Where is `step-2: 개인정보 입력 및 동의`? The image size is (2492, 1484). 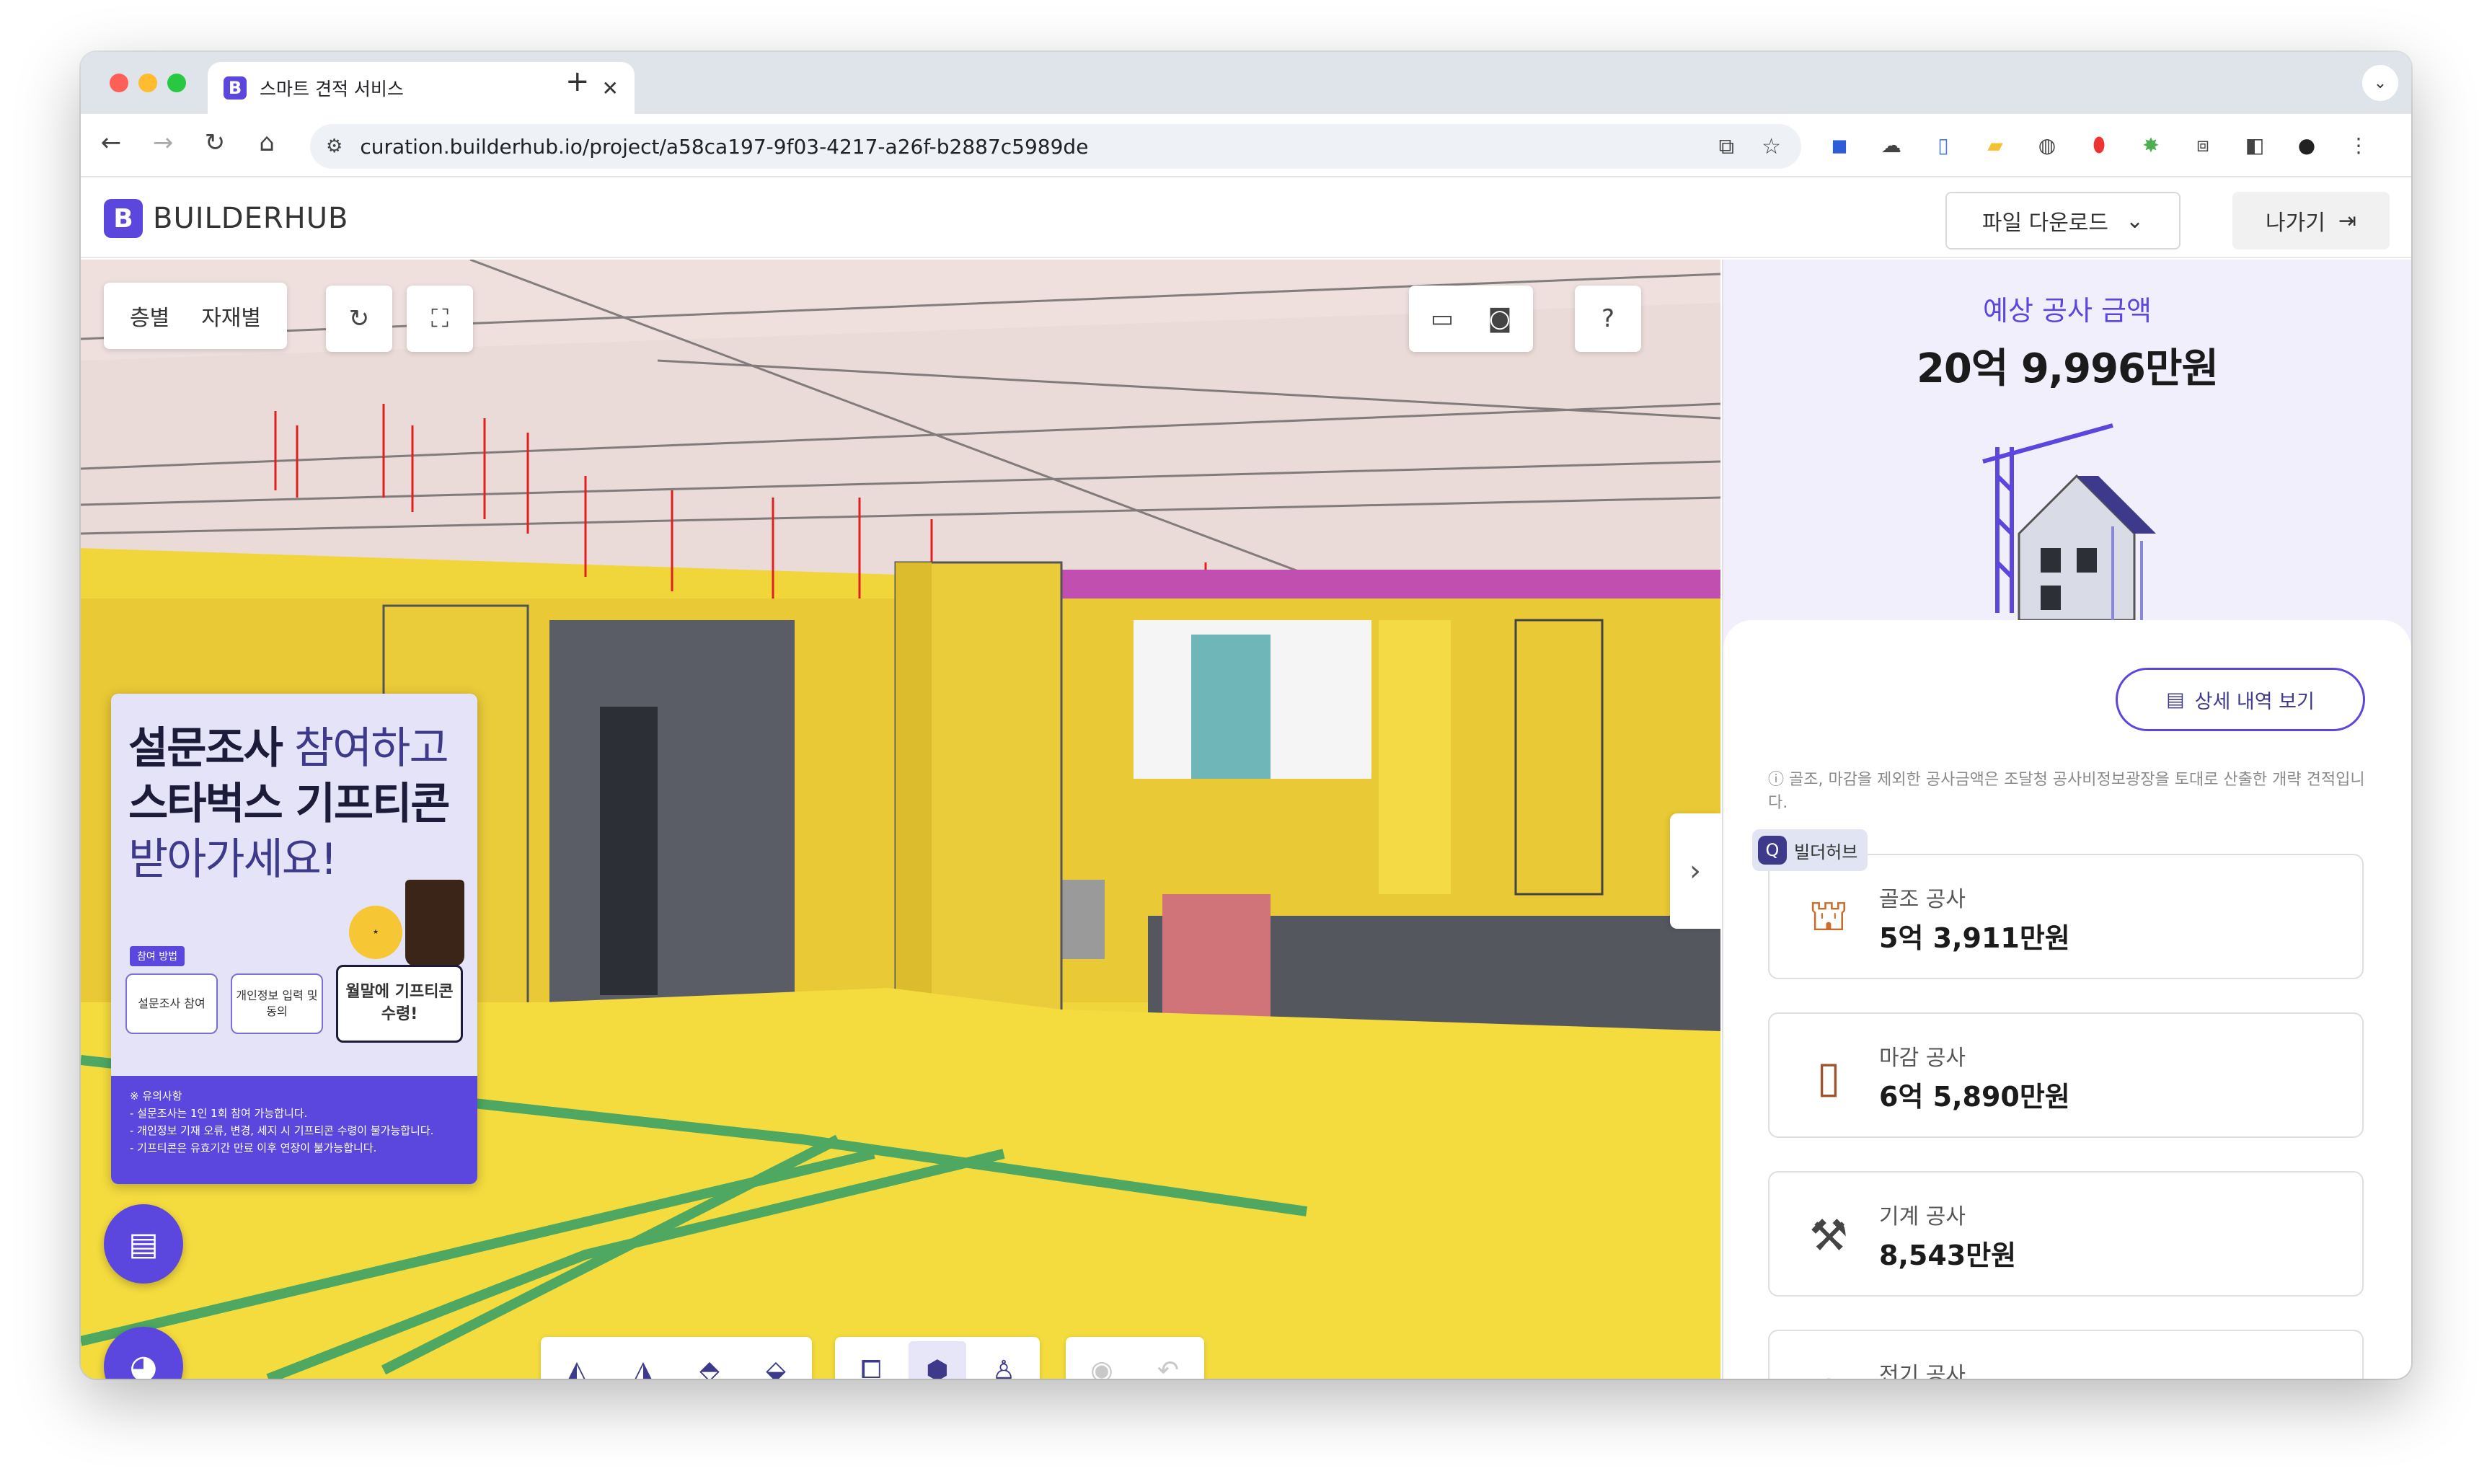 step-2: 개인정보 입력 및 동의 is located at coordinates (277, 1003).